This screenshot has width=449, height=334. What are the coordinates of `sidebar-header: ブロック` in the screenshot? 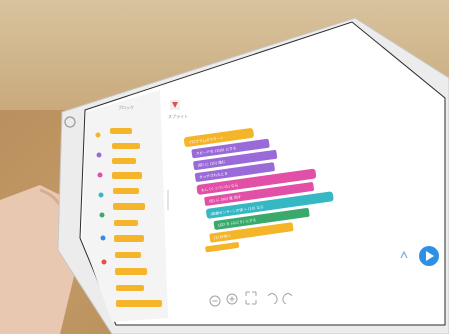 It's located at (126, 107).